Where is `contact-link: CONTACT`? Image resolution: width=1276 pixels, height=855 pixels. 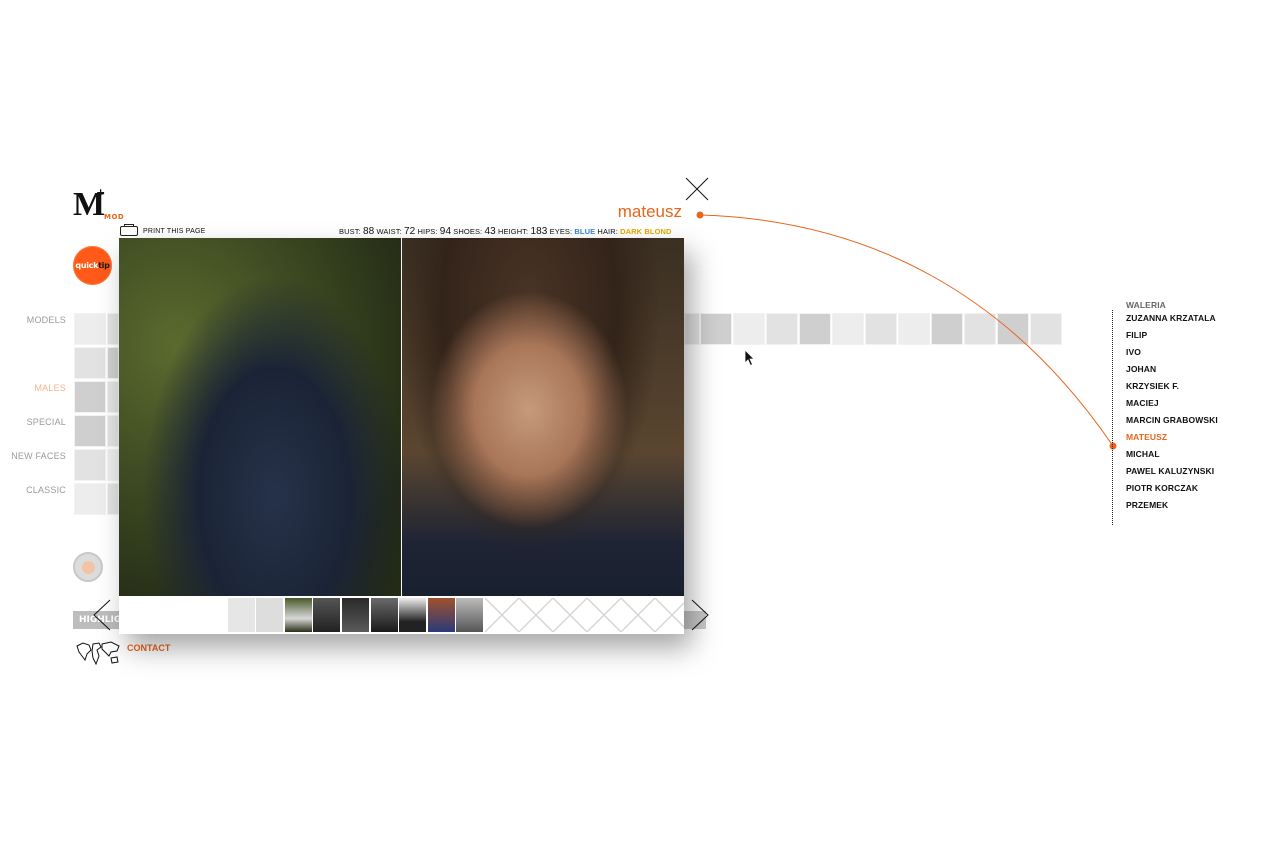 contact-link: CONTACT is located at coordinates (148, 648).